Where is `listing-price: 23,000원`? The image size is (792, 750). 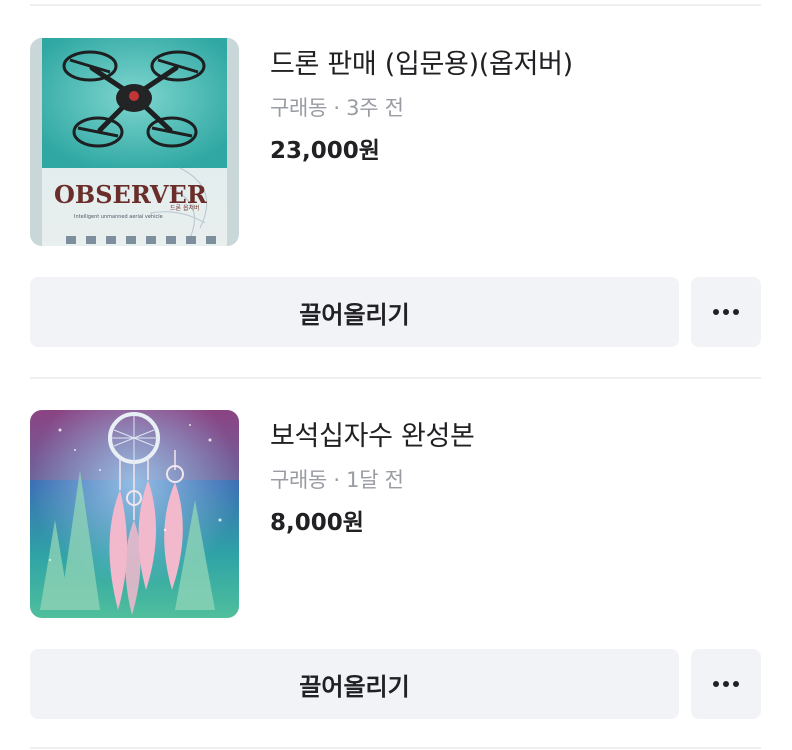 listing-price: 23,000원 is located at coordinates (325, 151).